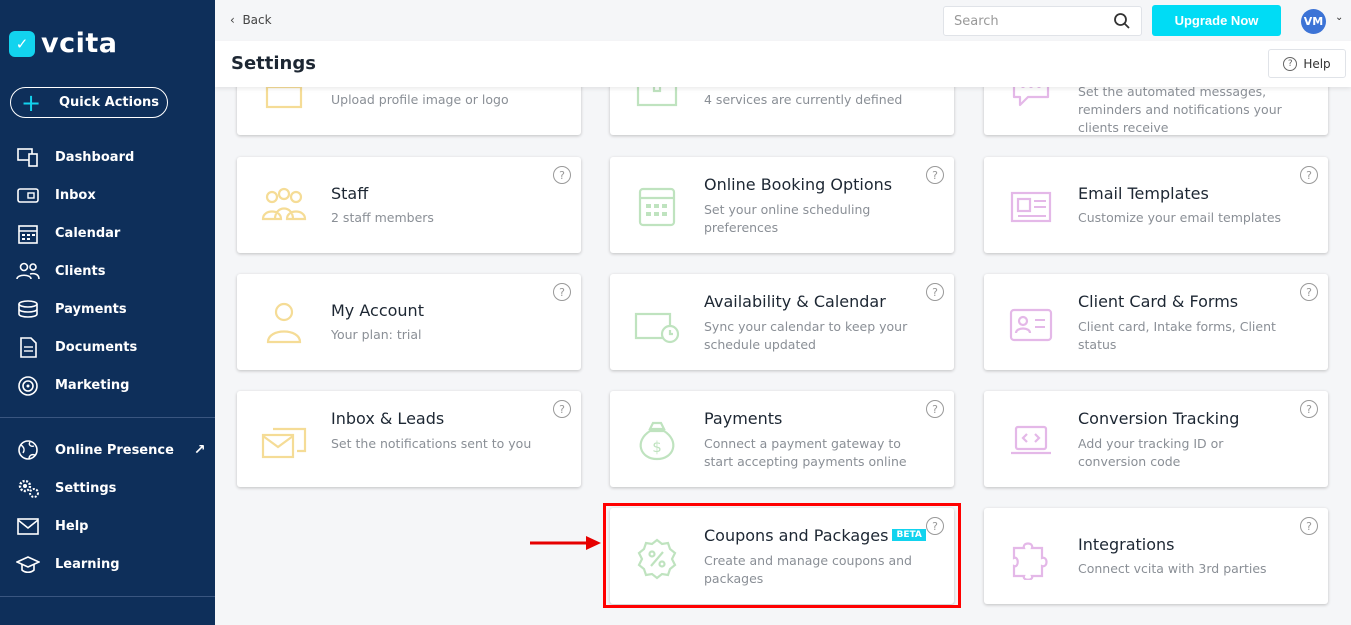 Image resolution: width=1351 pixels, height=625 pixels. What do you see at coordinates (28, 386) in the screenshot?
I see `marketing-icon` at bounding box center [28, 386].